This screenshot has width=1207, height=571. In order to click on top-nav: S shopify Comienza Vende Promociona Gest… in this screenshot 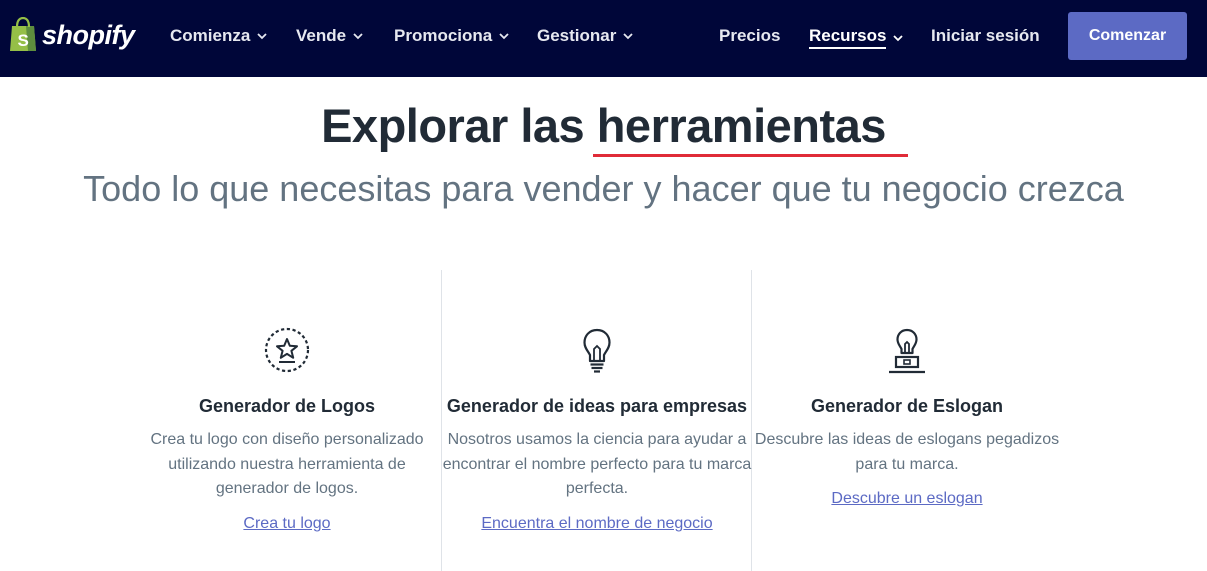, I will do `click(603, 38)`.